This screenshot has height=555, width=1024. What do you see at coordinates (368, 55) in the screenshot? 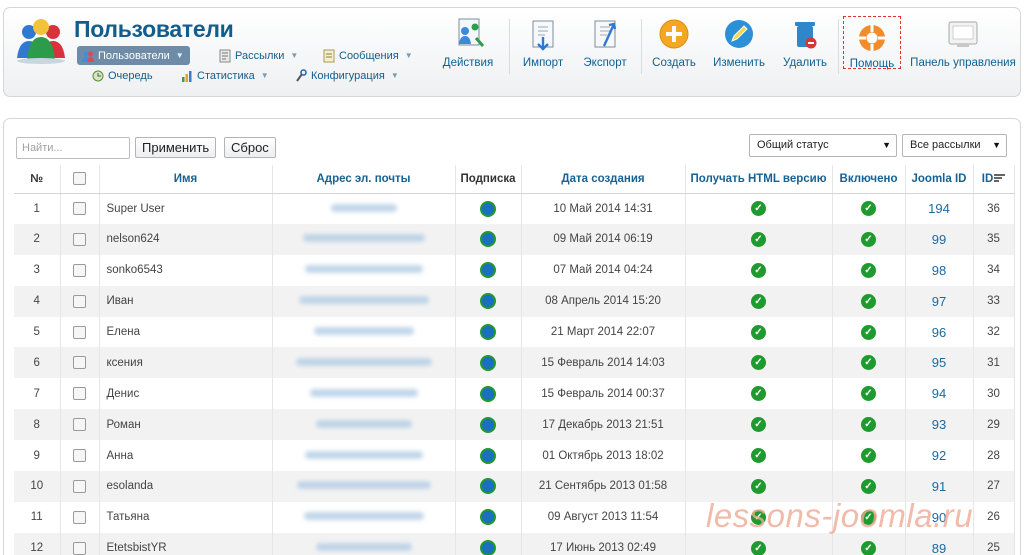
I see `menu-messages: Сообщения ▼` at bounding box center [368, 55].